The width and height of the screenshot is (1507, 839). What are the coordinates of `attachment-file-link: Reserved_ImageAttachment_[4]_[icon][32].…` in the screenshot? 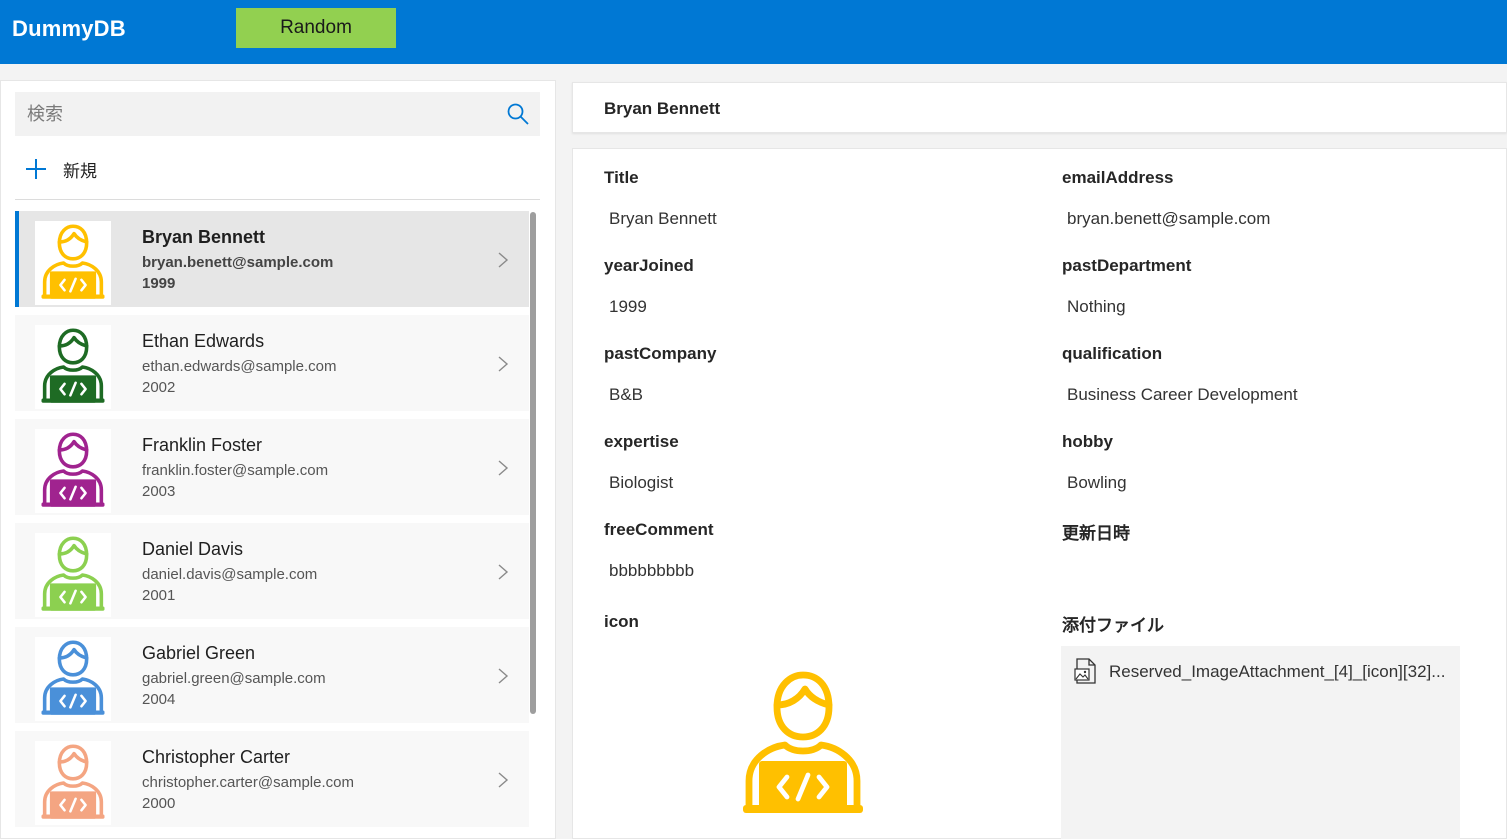 It's located at (1277, 672).